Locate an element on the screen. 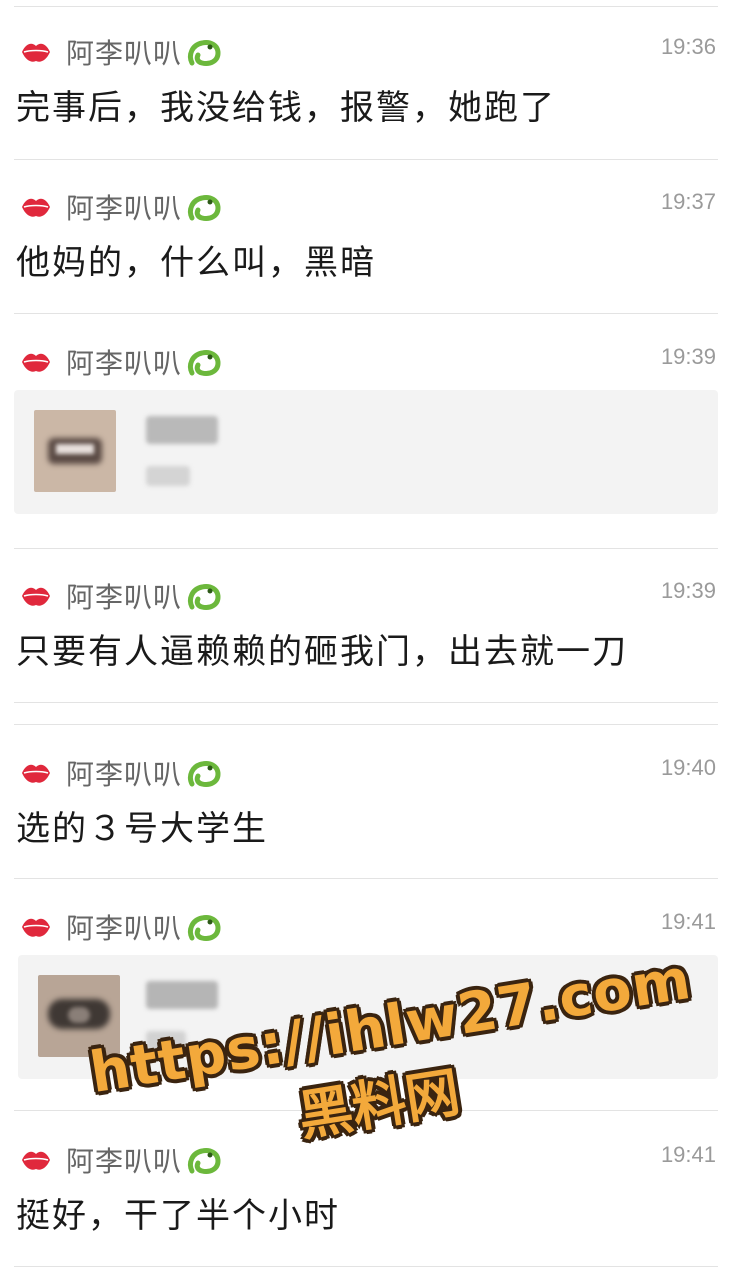  message-time: 19:36 is located at coordinates (688, 46).